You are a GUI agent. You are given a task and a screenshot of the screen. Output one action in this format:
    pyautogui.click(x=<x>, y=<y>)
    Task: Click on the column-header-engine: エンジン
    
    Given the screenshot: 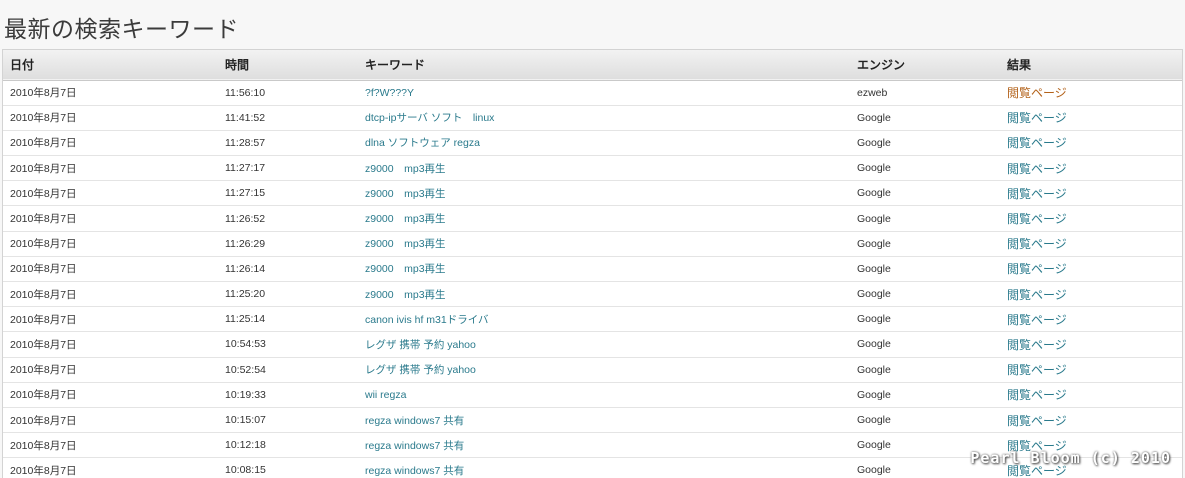 What is the action you would take?
    pyautogui.click(x=925, y=65)
    